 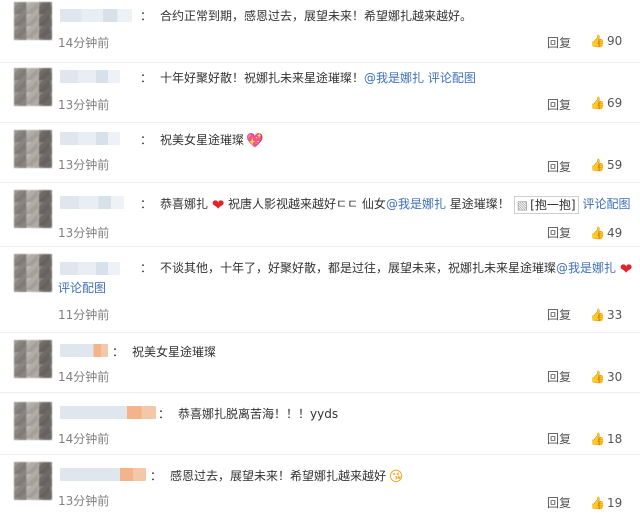 What do you see at coordinates (606, 41) in the screenshot?
I see `like-button: 👍 90` at bounding box center [606, 41].